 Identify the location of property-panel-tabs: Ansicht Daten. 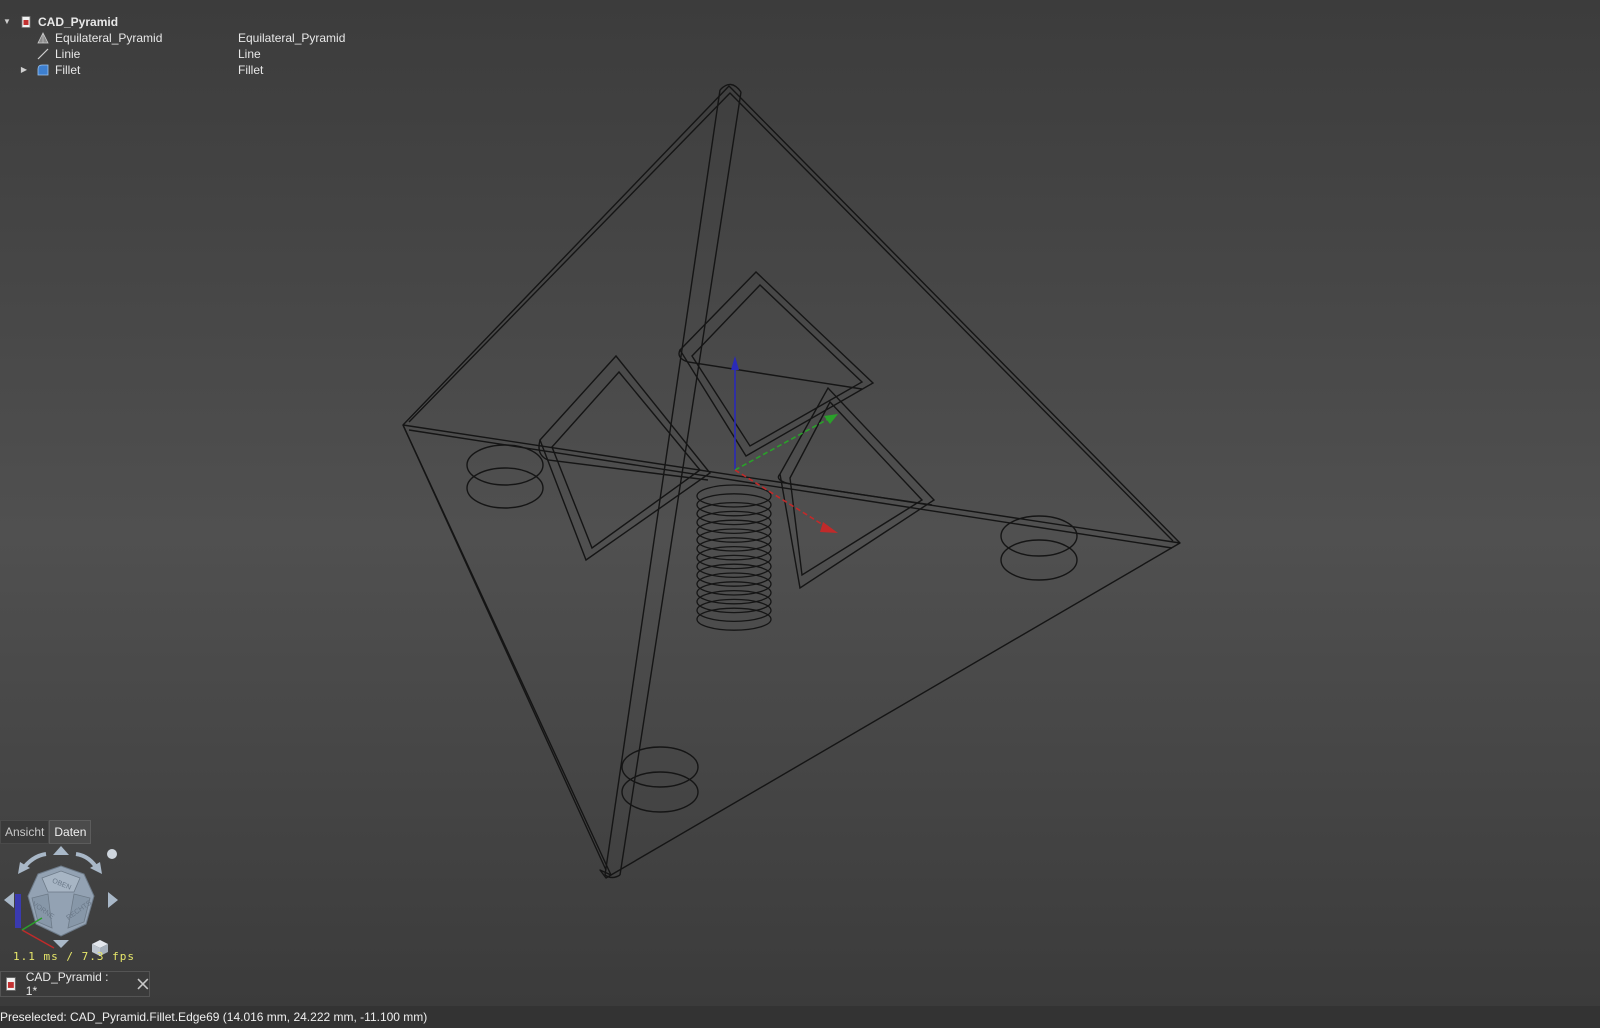
(46, 832).